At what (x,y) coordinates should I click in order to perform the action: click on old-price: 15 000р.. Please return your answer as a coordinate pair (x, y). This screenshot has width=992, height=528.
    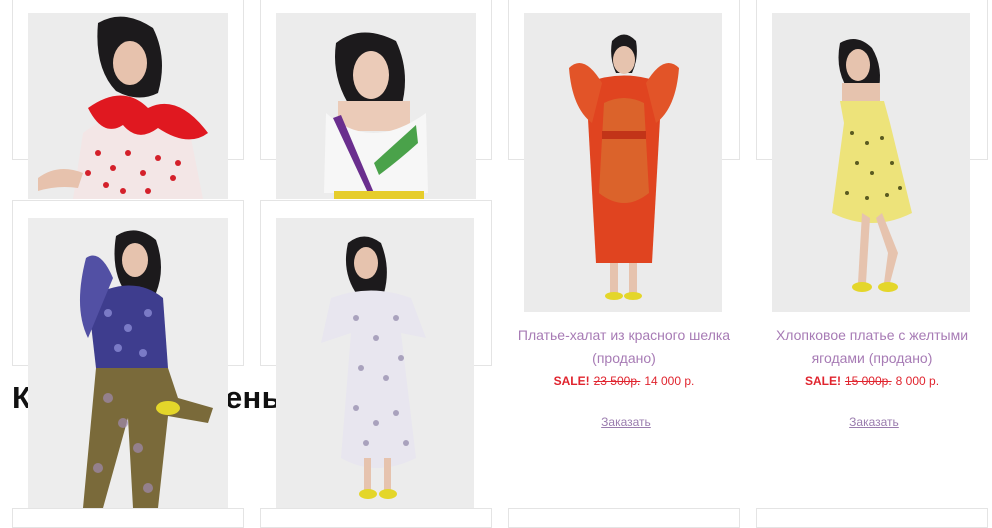
    Looking at the image, I should click on (868, 381).